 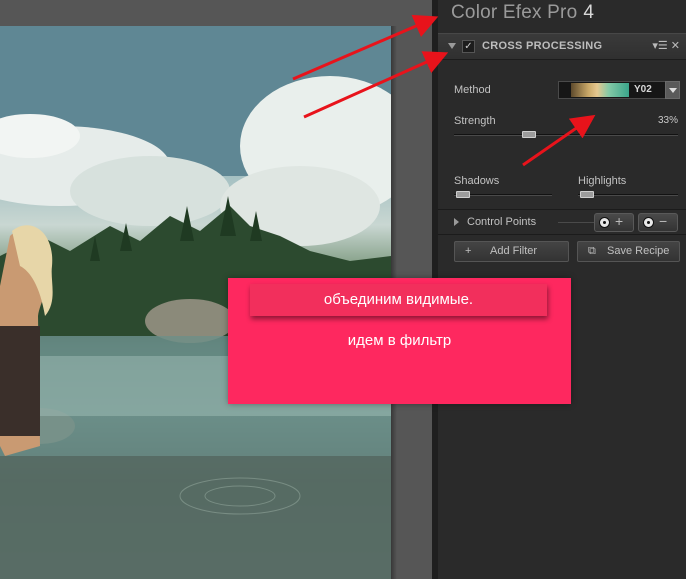 I want to click on annotation-line-2: идем в фильтр, so click(x=399, y=340).